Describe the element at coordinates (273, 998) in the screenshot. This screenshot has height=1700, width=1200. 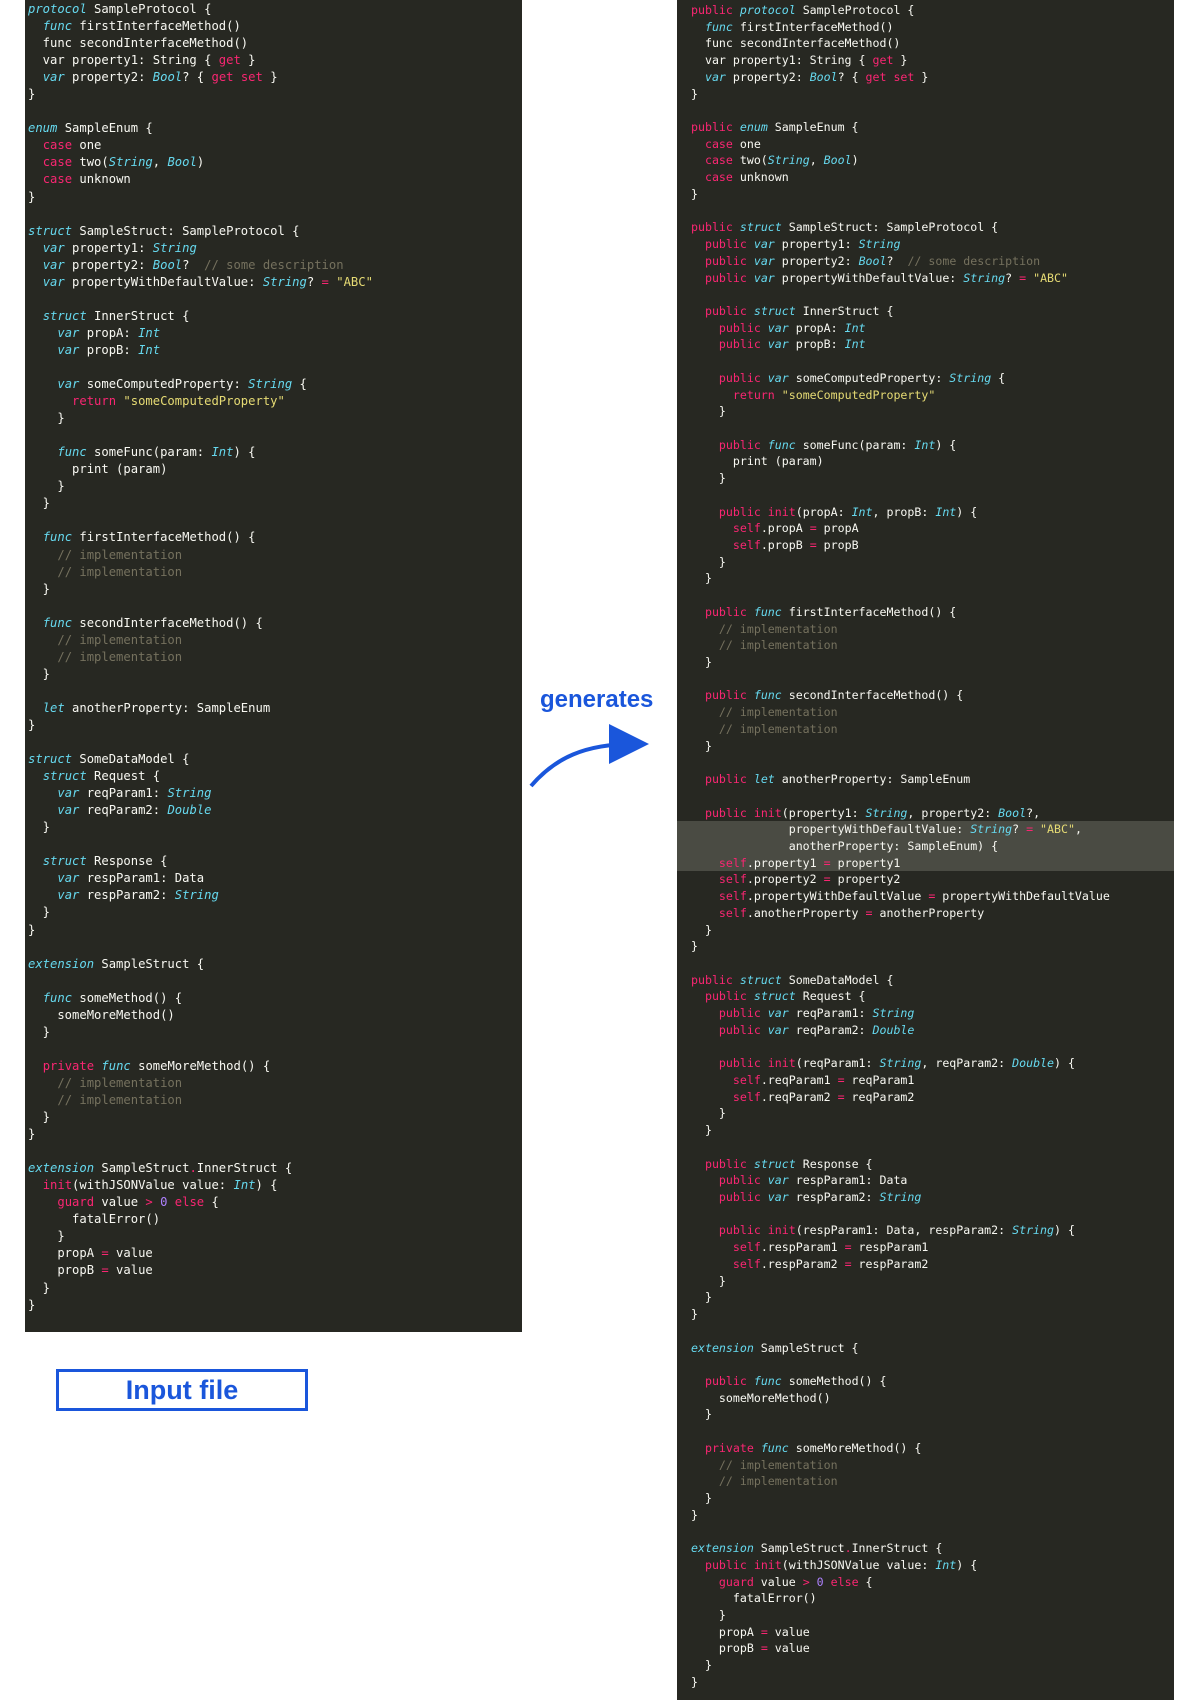
I see `code-line: func someMethod() {` at that location.